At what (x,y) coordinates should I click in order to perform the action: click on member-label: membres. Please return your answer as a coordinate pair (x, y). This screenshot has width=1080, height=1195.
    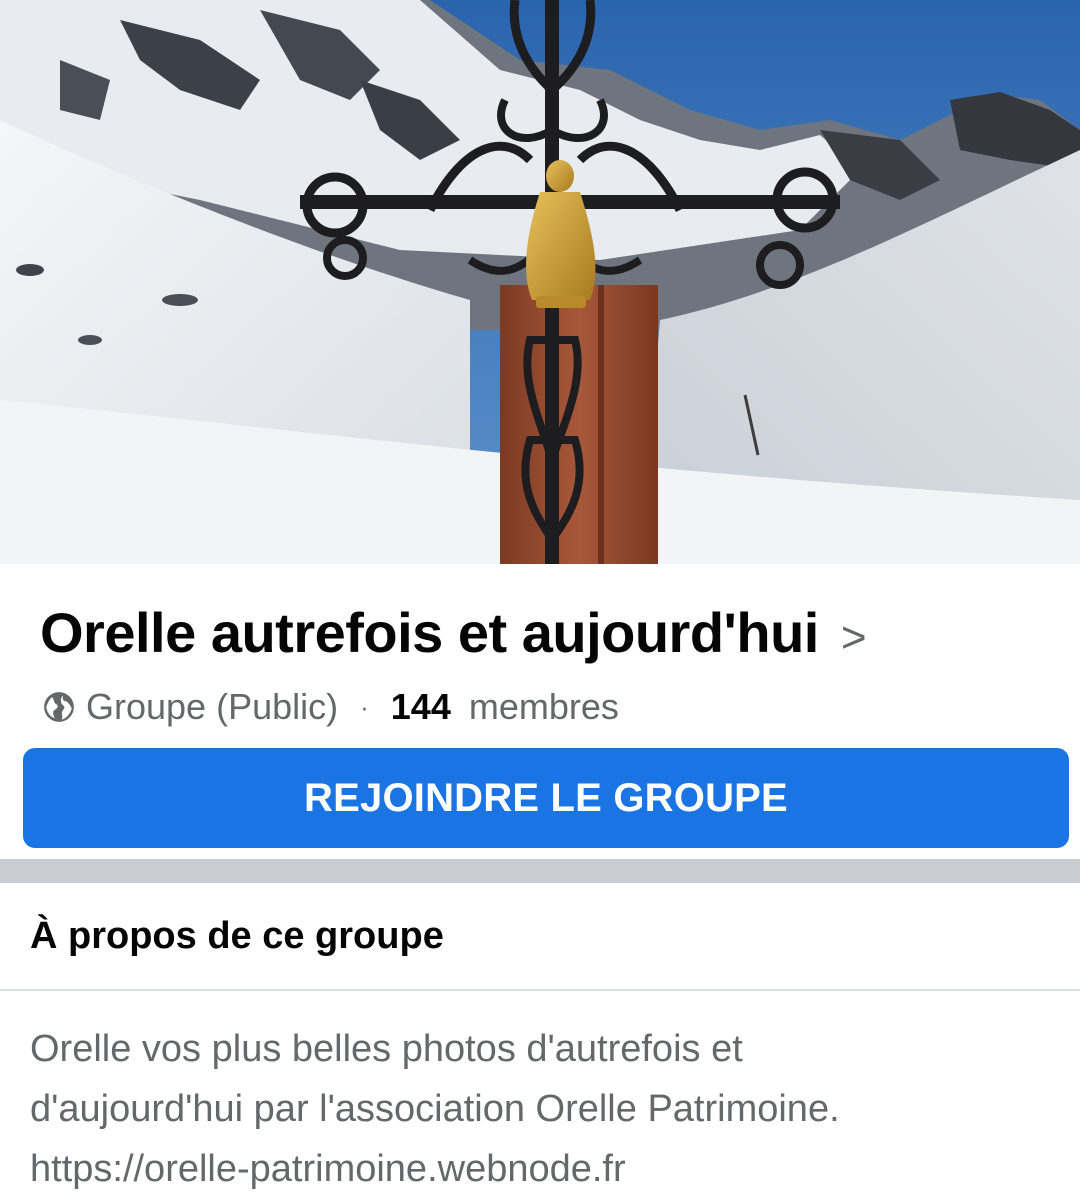
    Looking at the image, I should click on (543, 706).